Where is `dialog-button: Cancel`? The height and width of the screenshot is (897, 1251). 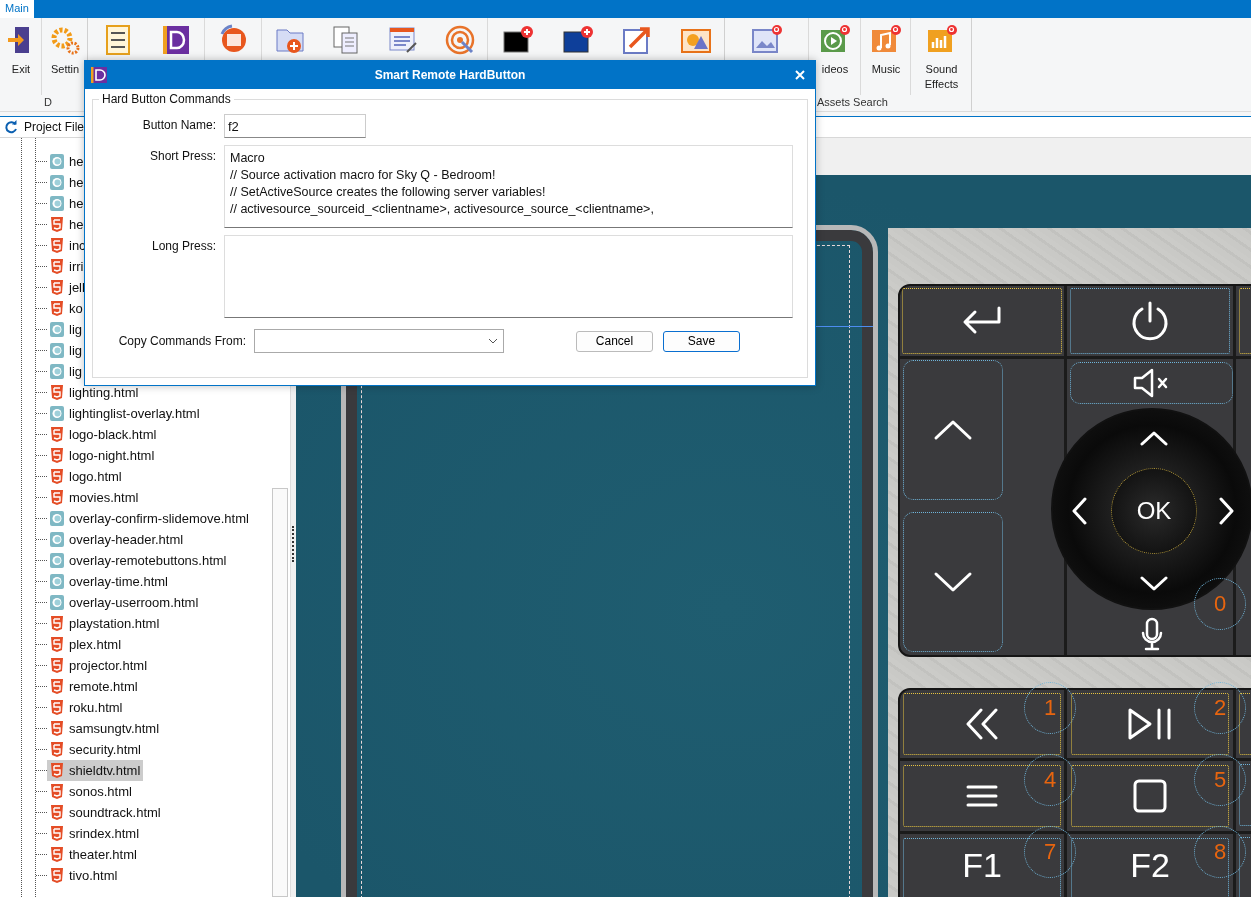
dialog-button: Cancel is located at coordinates (614, 341).